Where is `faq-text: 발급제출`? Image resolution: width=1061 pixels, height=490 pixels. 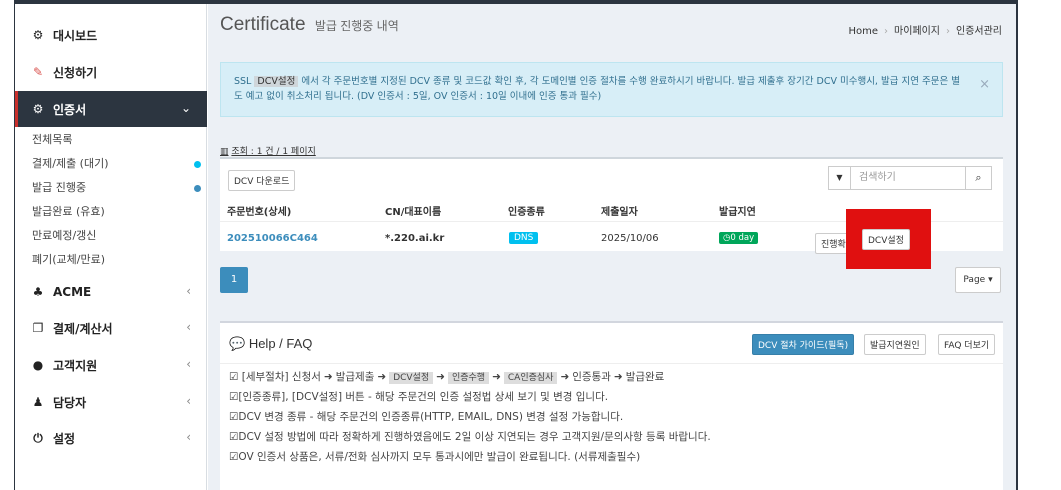 faq-text: 발급제출 is located at coordinates (355, 377).